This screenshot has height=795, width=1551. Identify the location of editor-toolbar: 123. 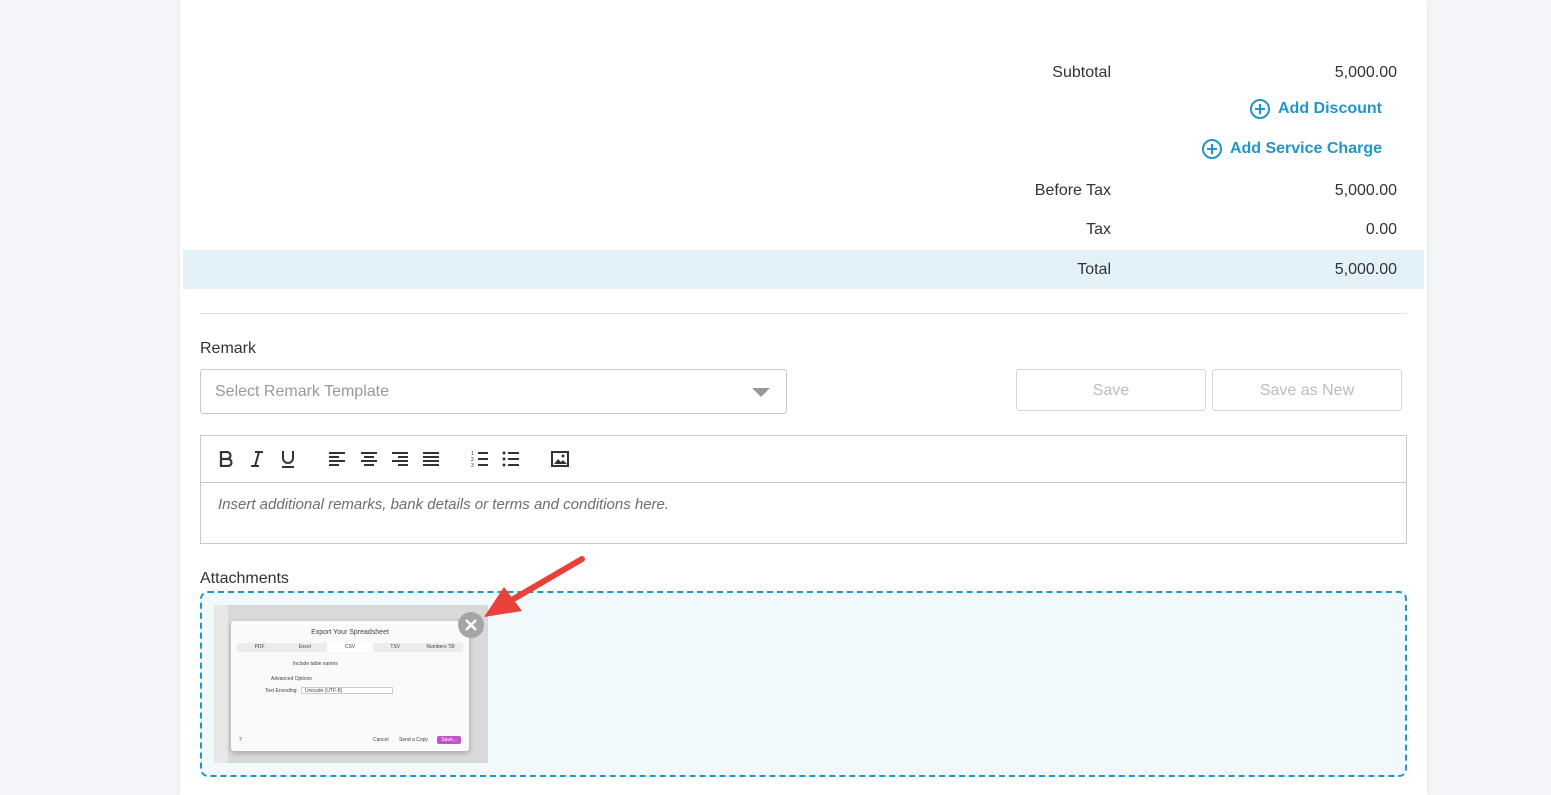
(803, 459).